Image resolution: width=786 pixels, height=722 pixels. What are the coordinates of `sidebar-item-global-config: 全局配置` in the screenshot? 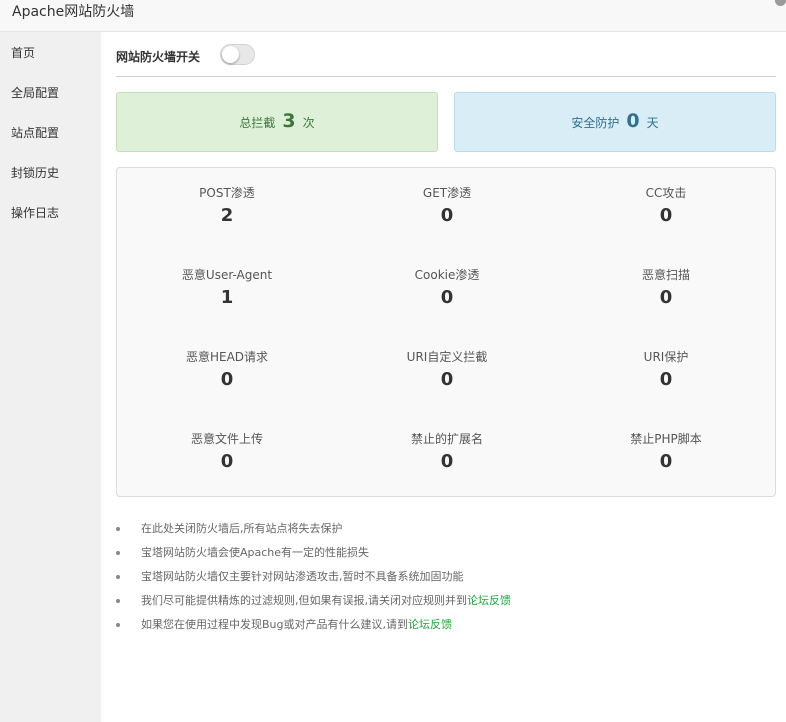 It's located at (35, 93).